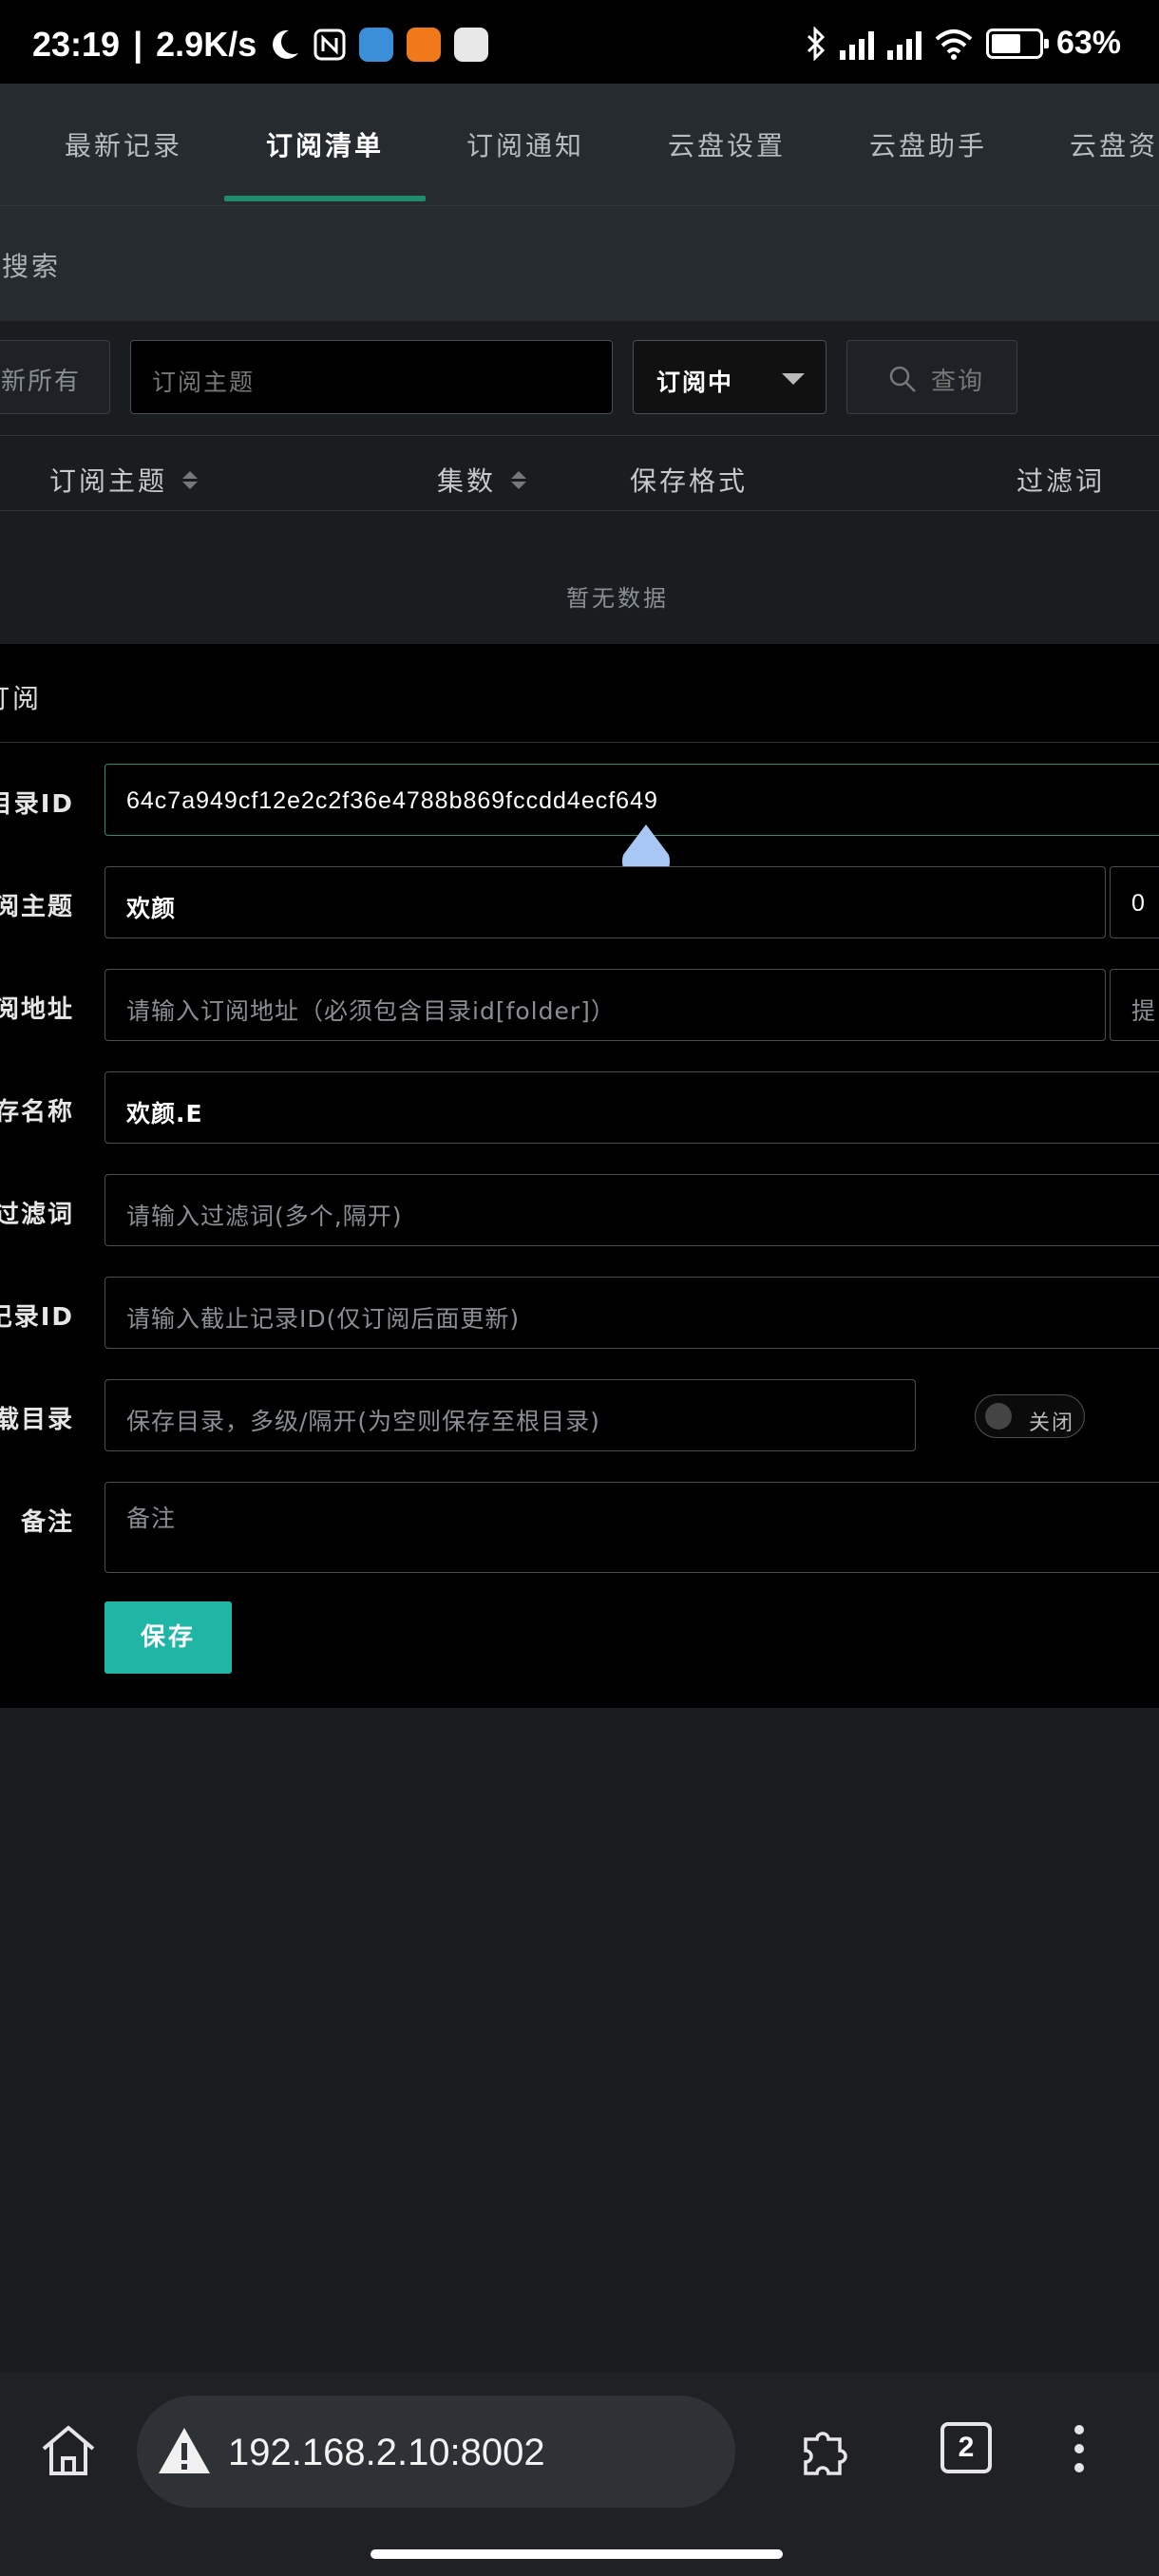  I want to click on refresh-all-button: 新所有, so click(55, 377).